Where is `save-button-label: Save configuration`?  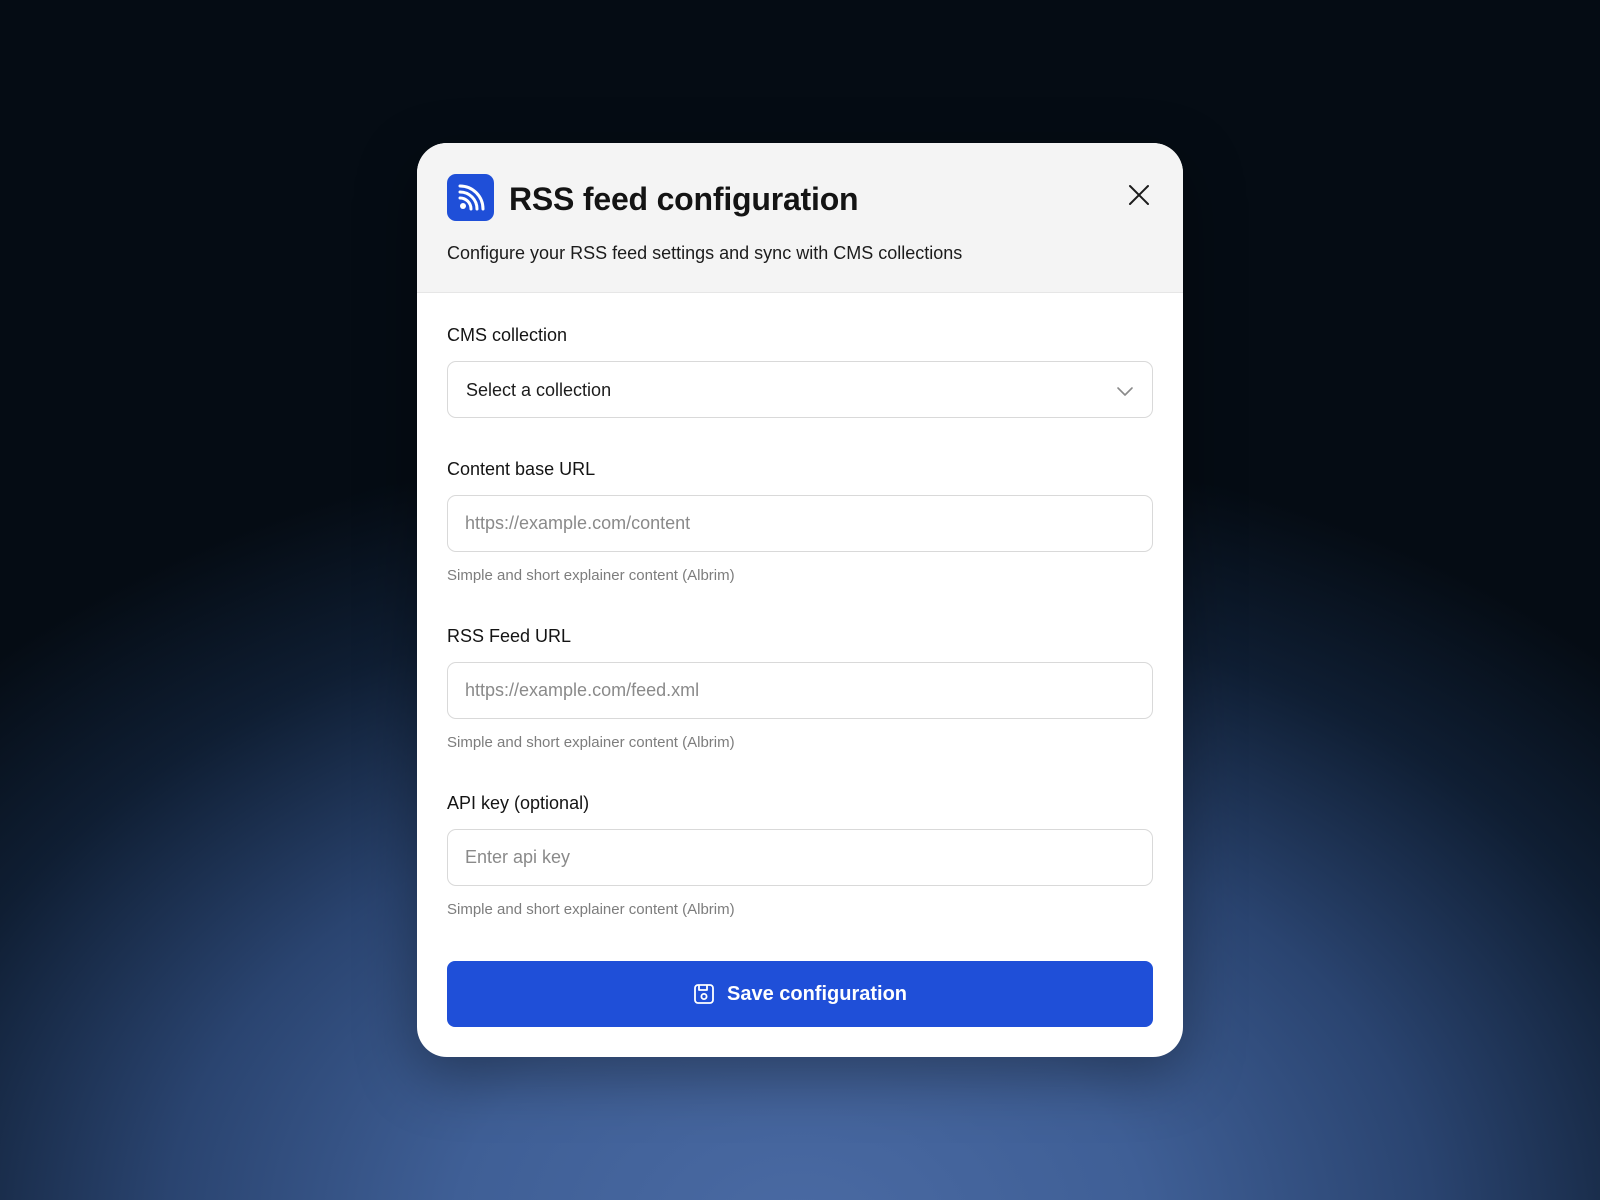
save-button-label: Save configuration is located at coordinates (817, 993).